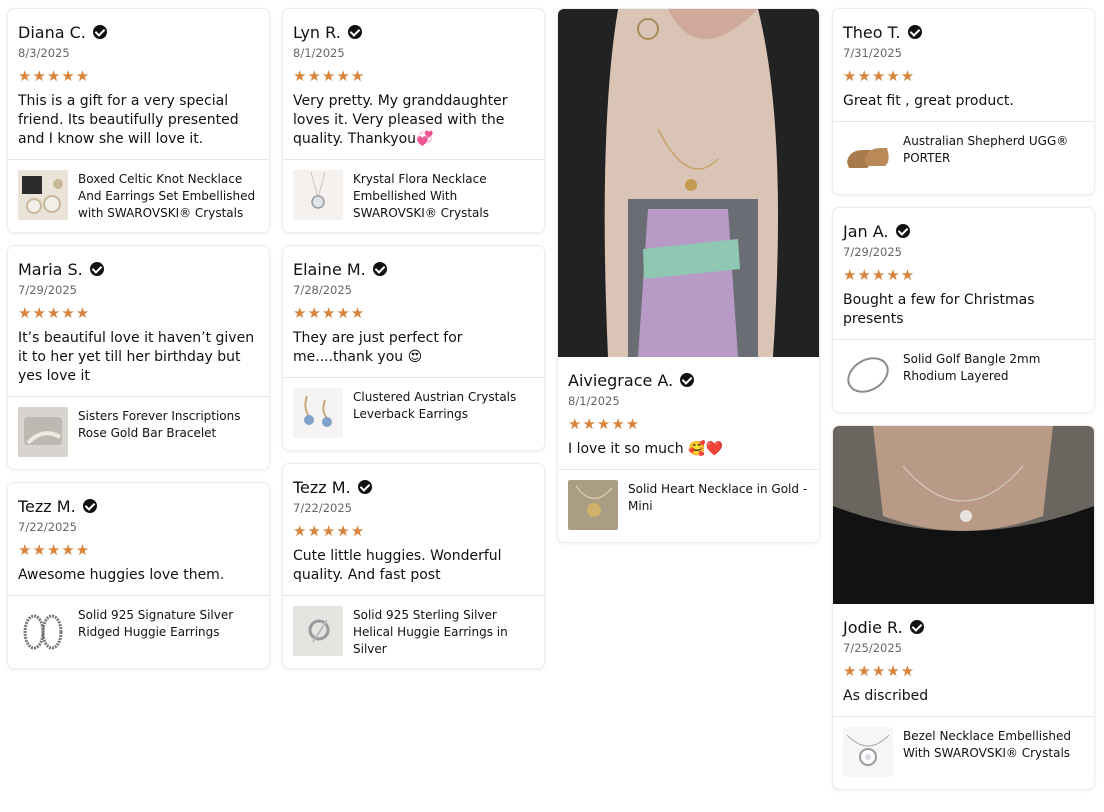  What do you see at coordinates (413, 269) in the screenshot?
I see `reviewer-name: Elaine M.` at bounding box center [413, 269].